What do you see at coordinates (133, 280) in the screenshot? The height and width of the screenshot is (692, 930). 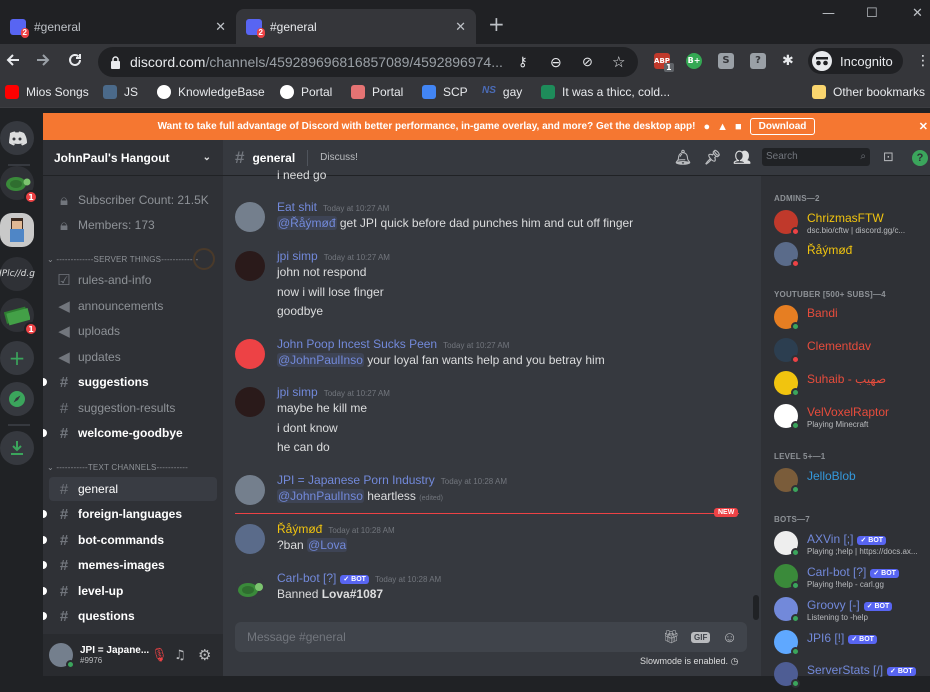 I see `channel-rules-and-info: ☑ rules-and-info` at bounding box center [133, 280].